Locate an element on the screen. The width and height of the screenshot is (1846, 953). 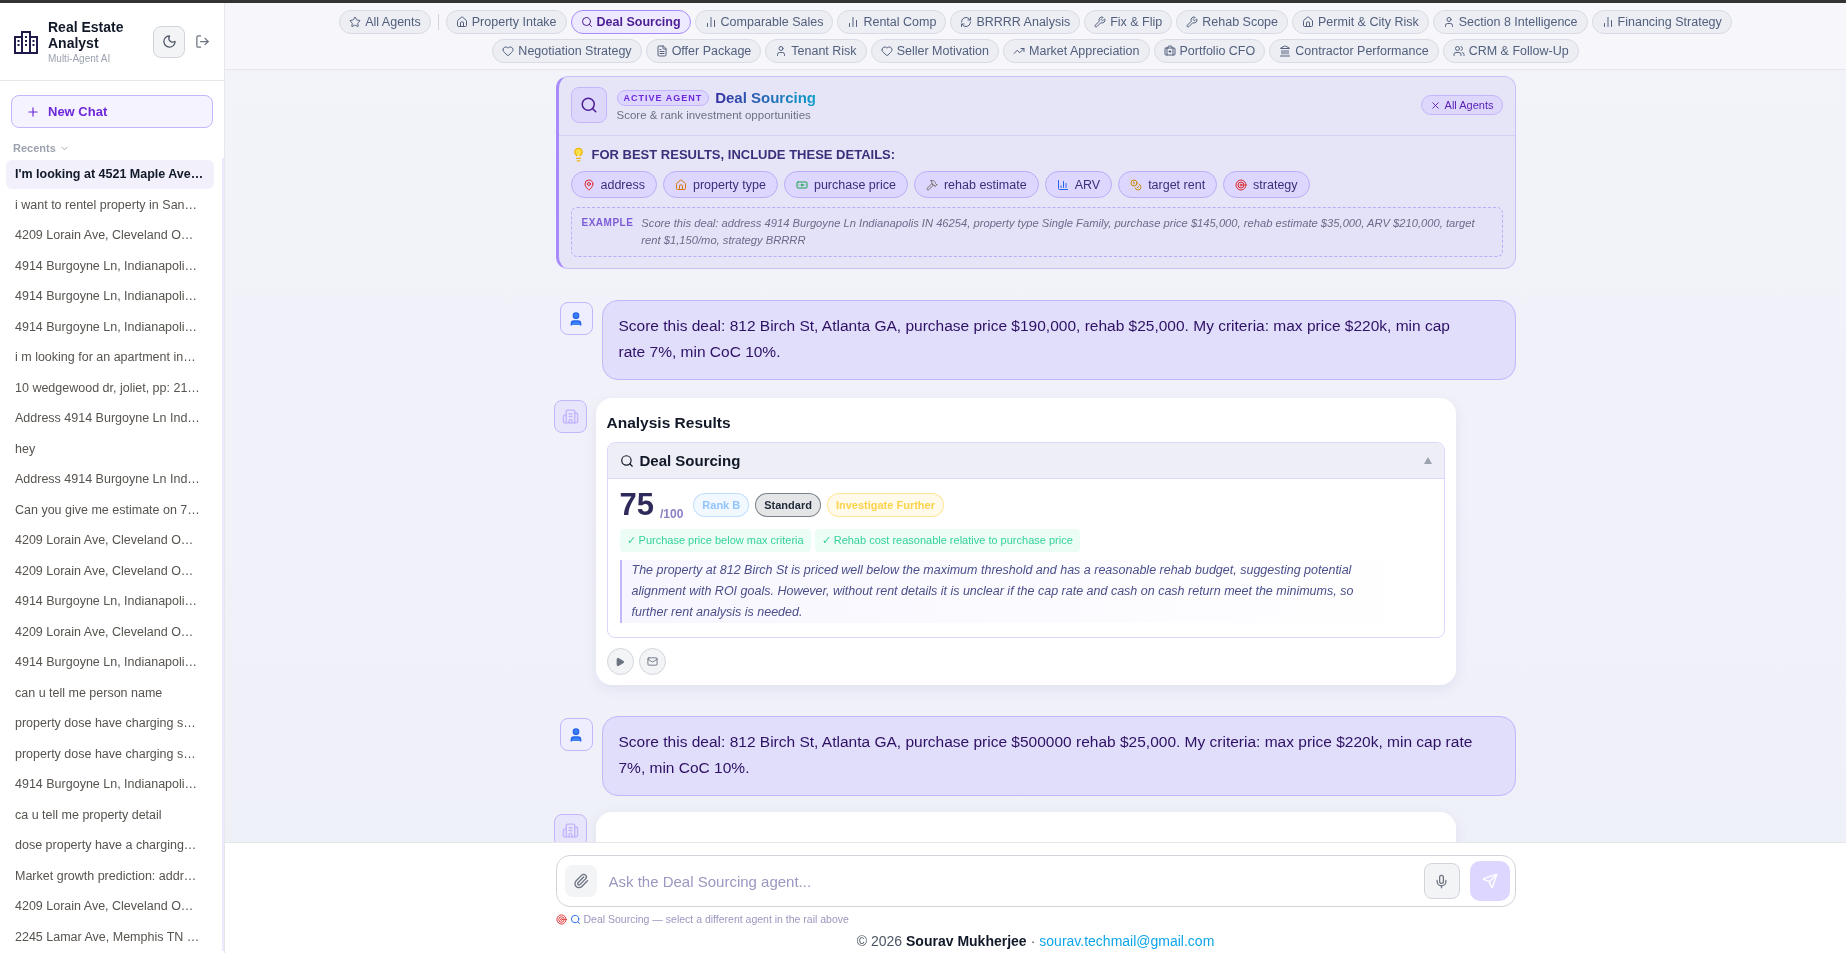
agent-tab: Seller Motivation is located at coordinates (935, 51).